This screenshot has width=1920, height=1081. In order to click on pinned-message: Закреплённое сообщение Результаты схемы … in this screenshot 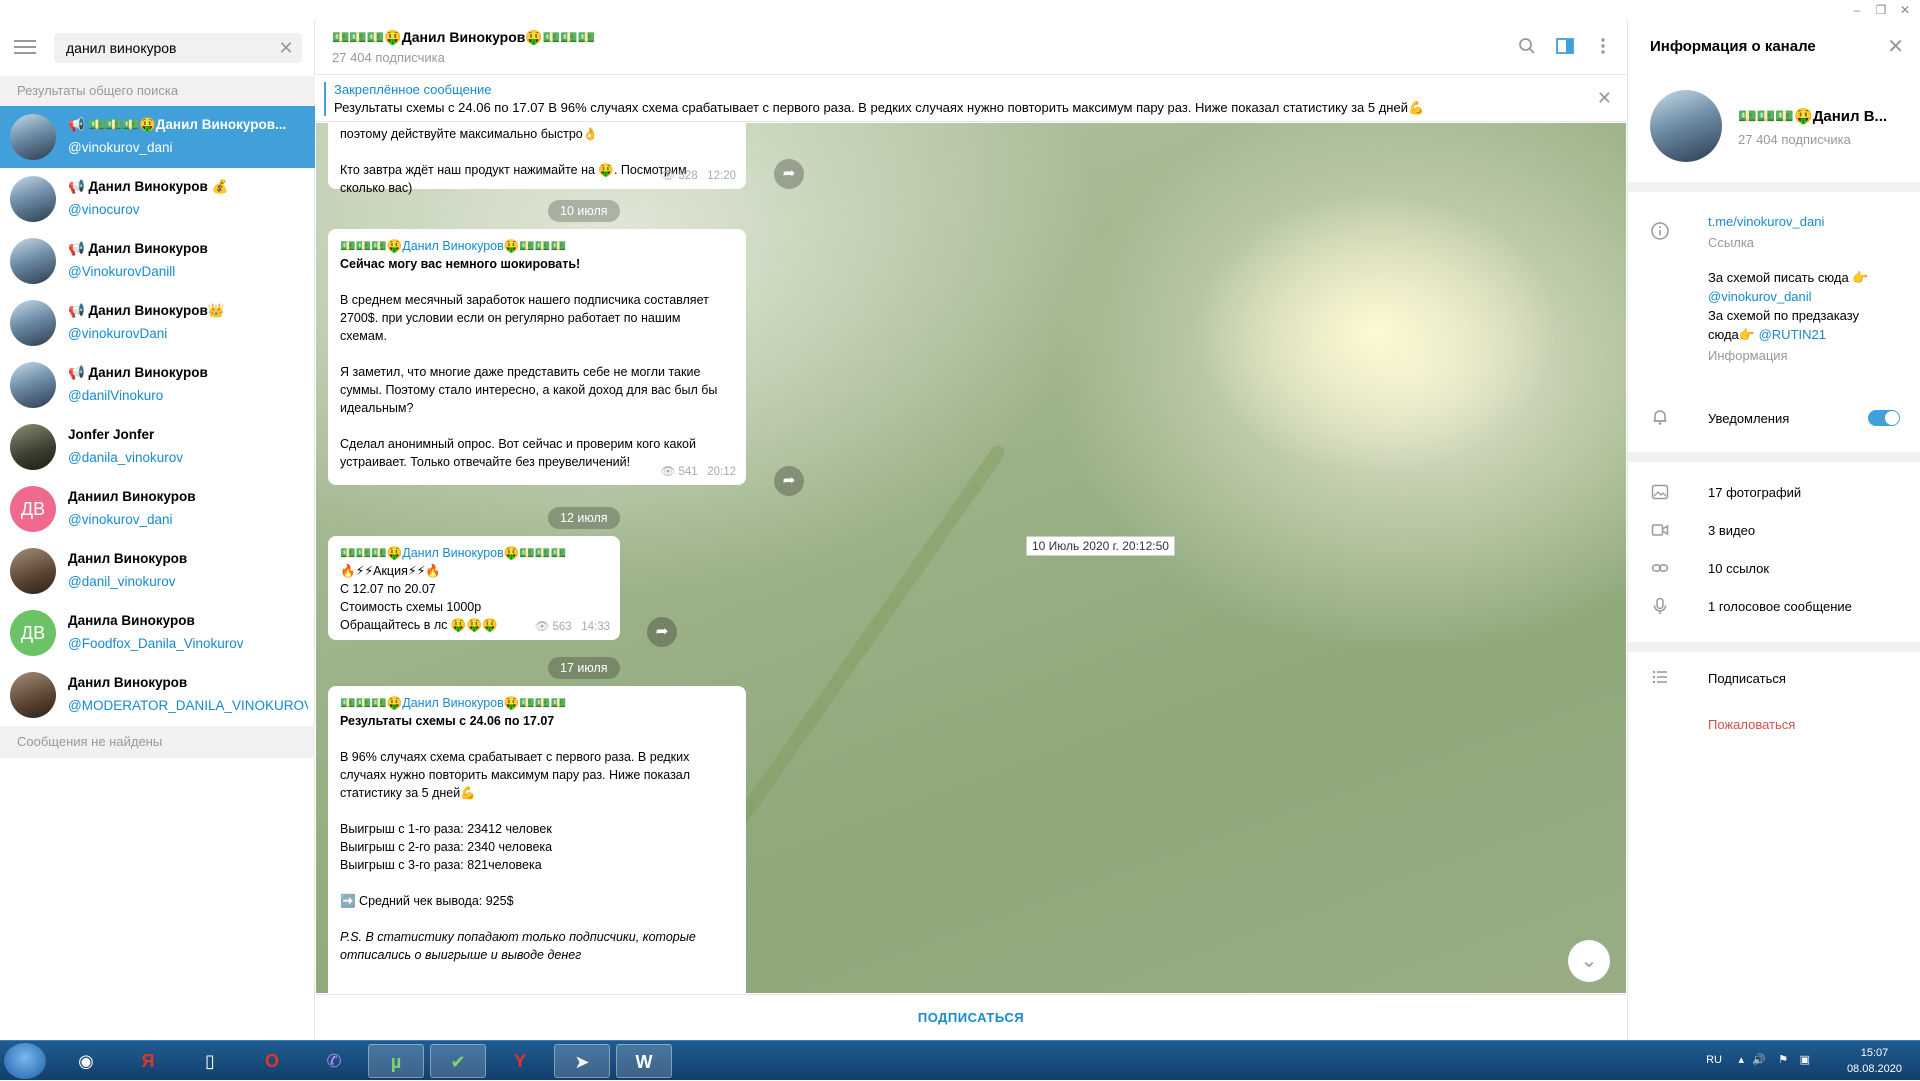, I will do `click(971, 99)`.